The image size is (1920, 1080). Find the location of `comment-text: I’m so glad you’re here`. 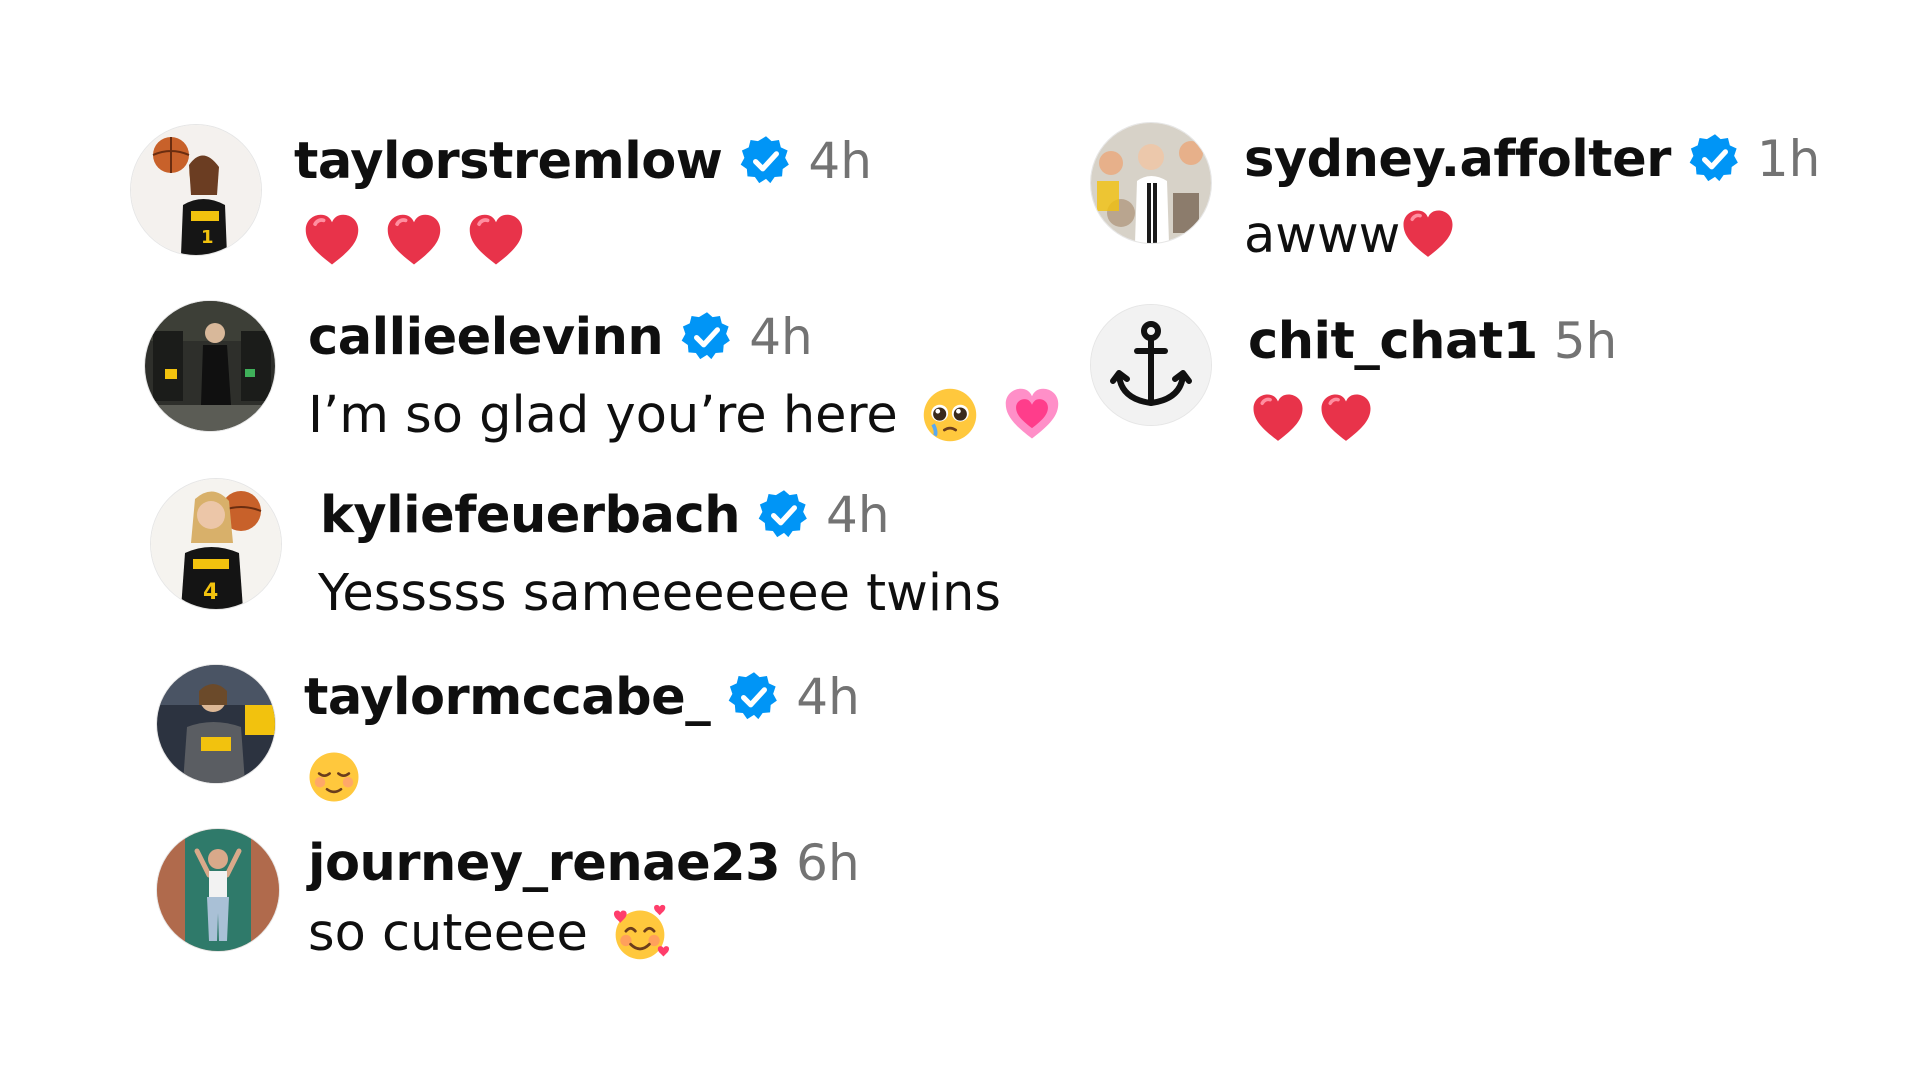

comment-text: I’m so glad you’re here is located at coordinates (685, 415).